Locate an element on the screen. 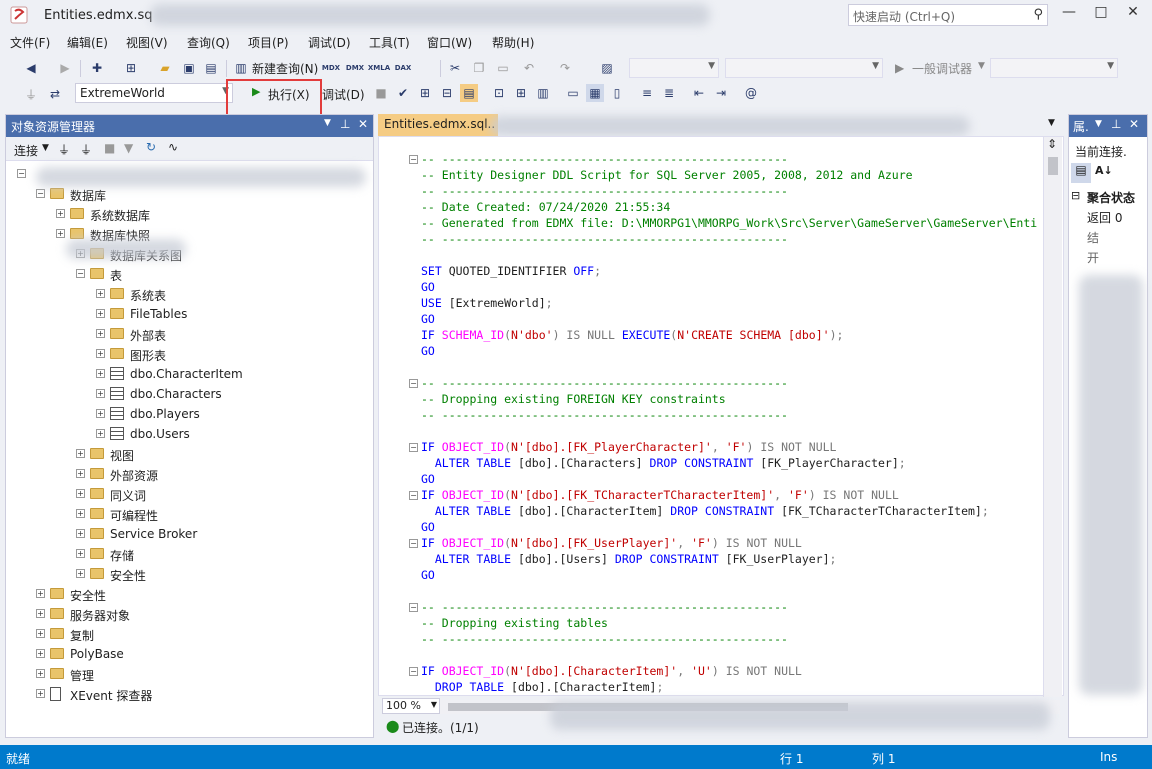  alphabetical-icon: A↓ is located at coordinates (1104, 170).